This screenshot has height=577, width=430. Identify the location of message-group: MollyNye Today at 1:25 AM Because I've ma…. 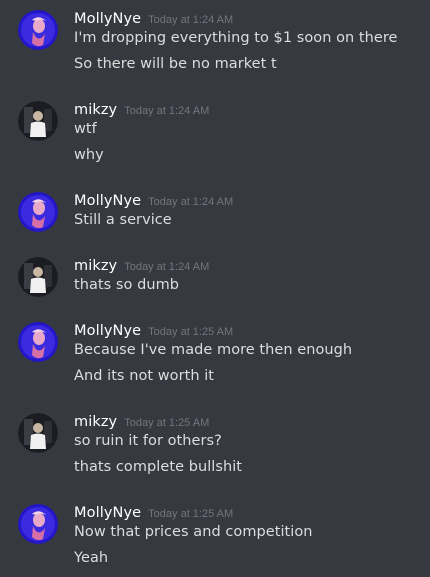
(215, 357).